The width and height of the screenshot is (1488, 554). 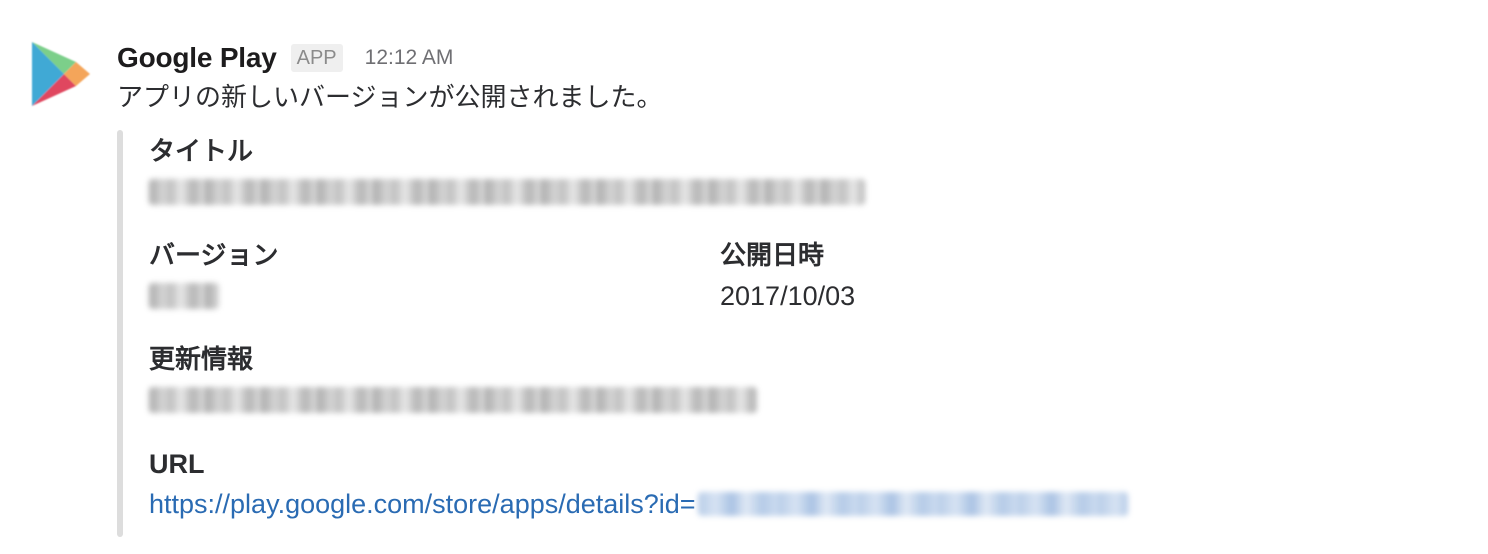 What do you see at coordinates (912, 504) in the screenshot?
I see `redacted-app-id` at bounding box center [912, 504].